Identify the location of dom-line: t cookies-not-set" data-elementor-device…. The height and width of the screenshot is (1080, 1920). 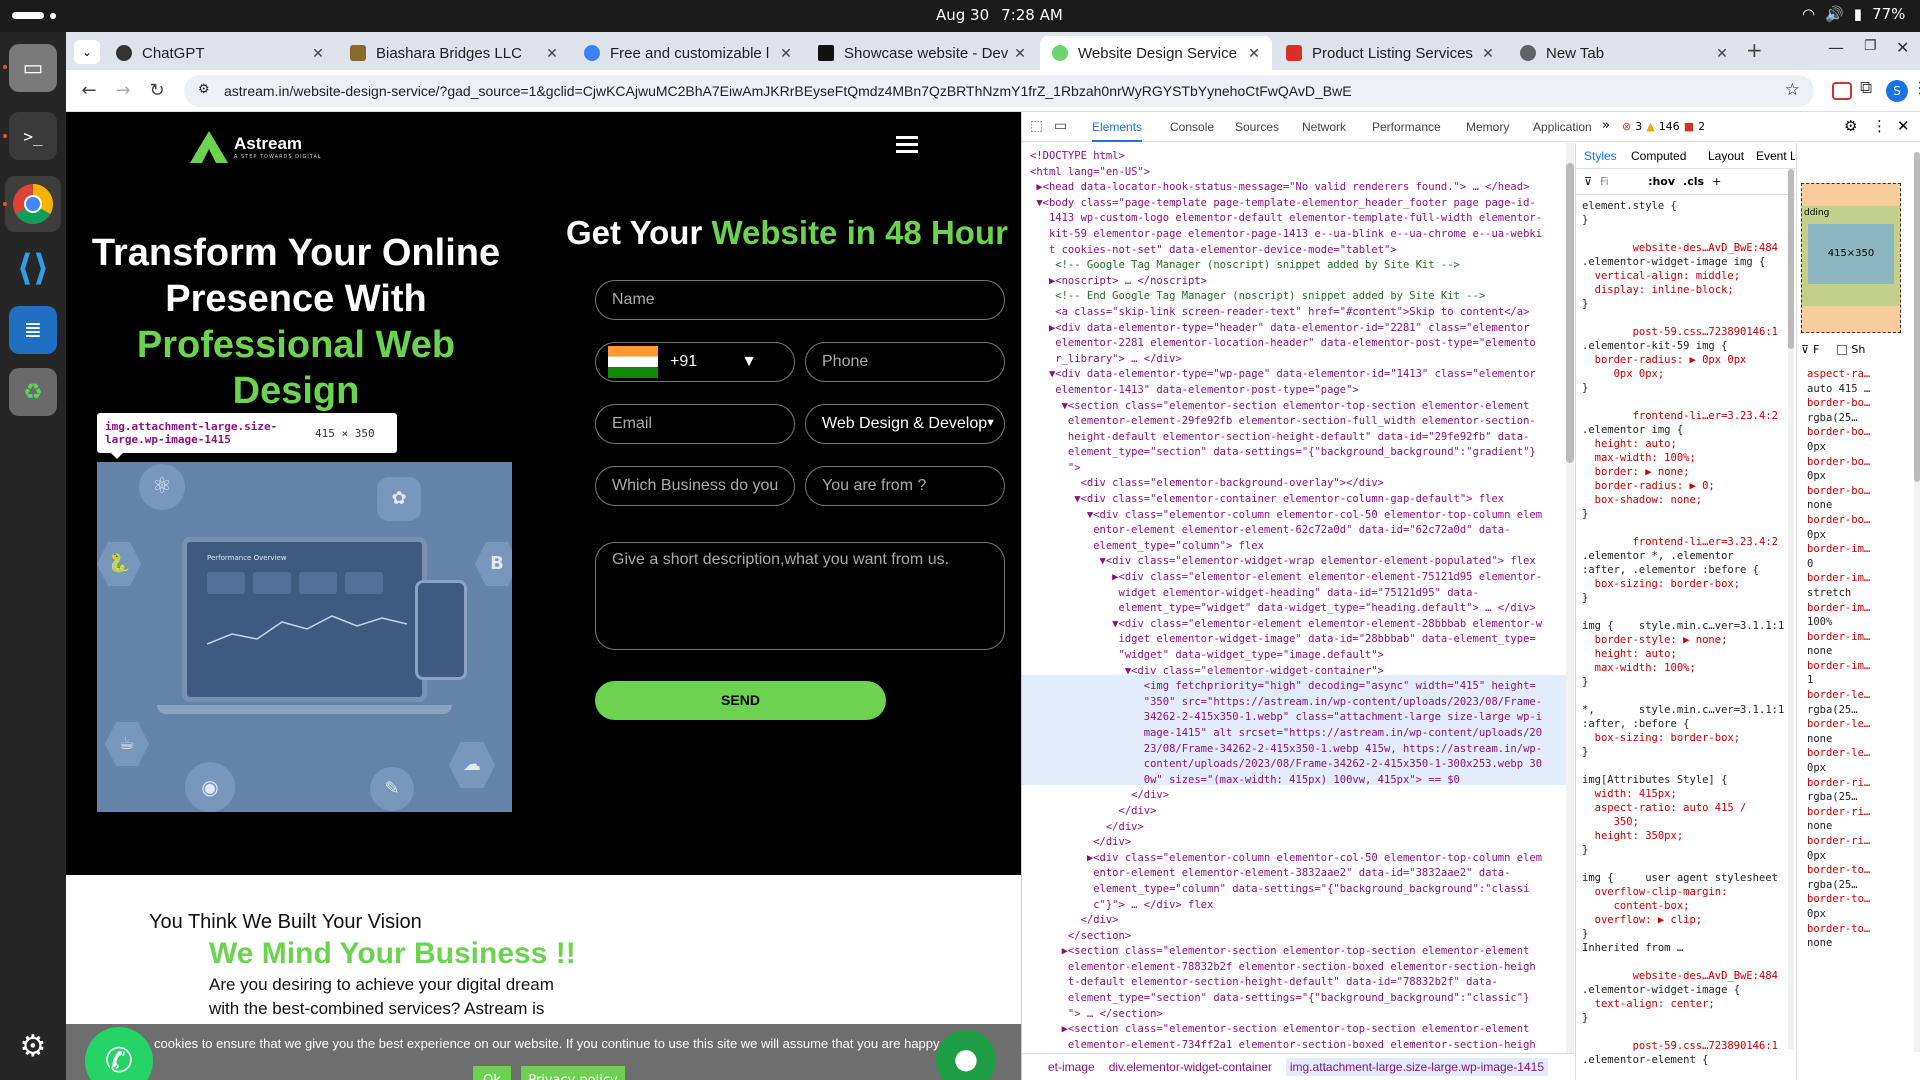
(1286, 251).